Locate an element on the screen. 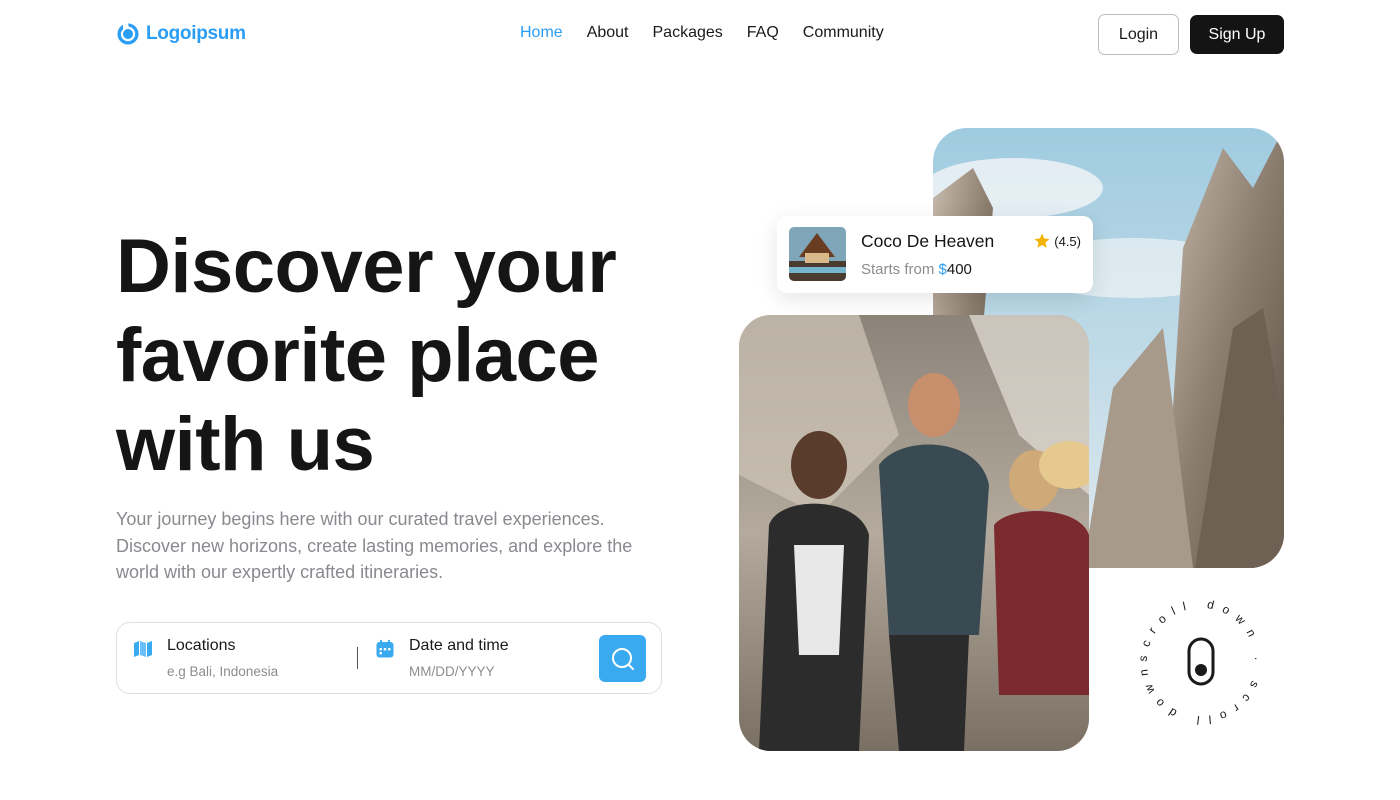 The width and height of the screenshot is (1400, 800). scroll-down-graphic: scroll down . scroll down . is located at coordinates (1196, 655).